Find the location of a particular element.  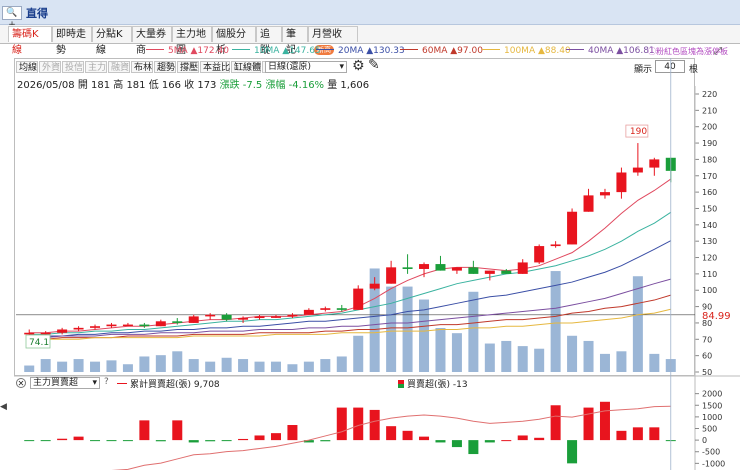

price-tick-label: 120 is located at coordinates (709, 258).